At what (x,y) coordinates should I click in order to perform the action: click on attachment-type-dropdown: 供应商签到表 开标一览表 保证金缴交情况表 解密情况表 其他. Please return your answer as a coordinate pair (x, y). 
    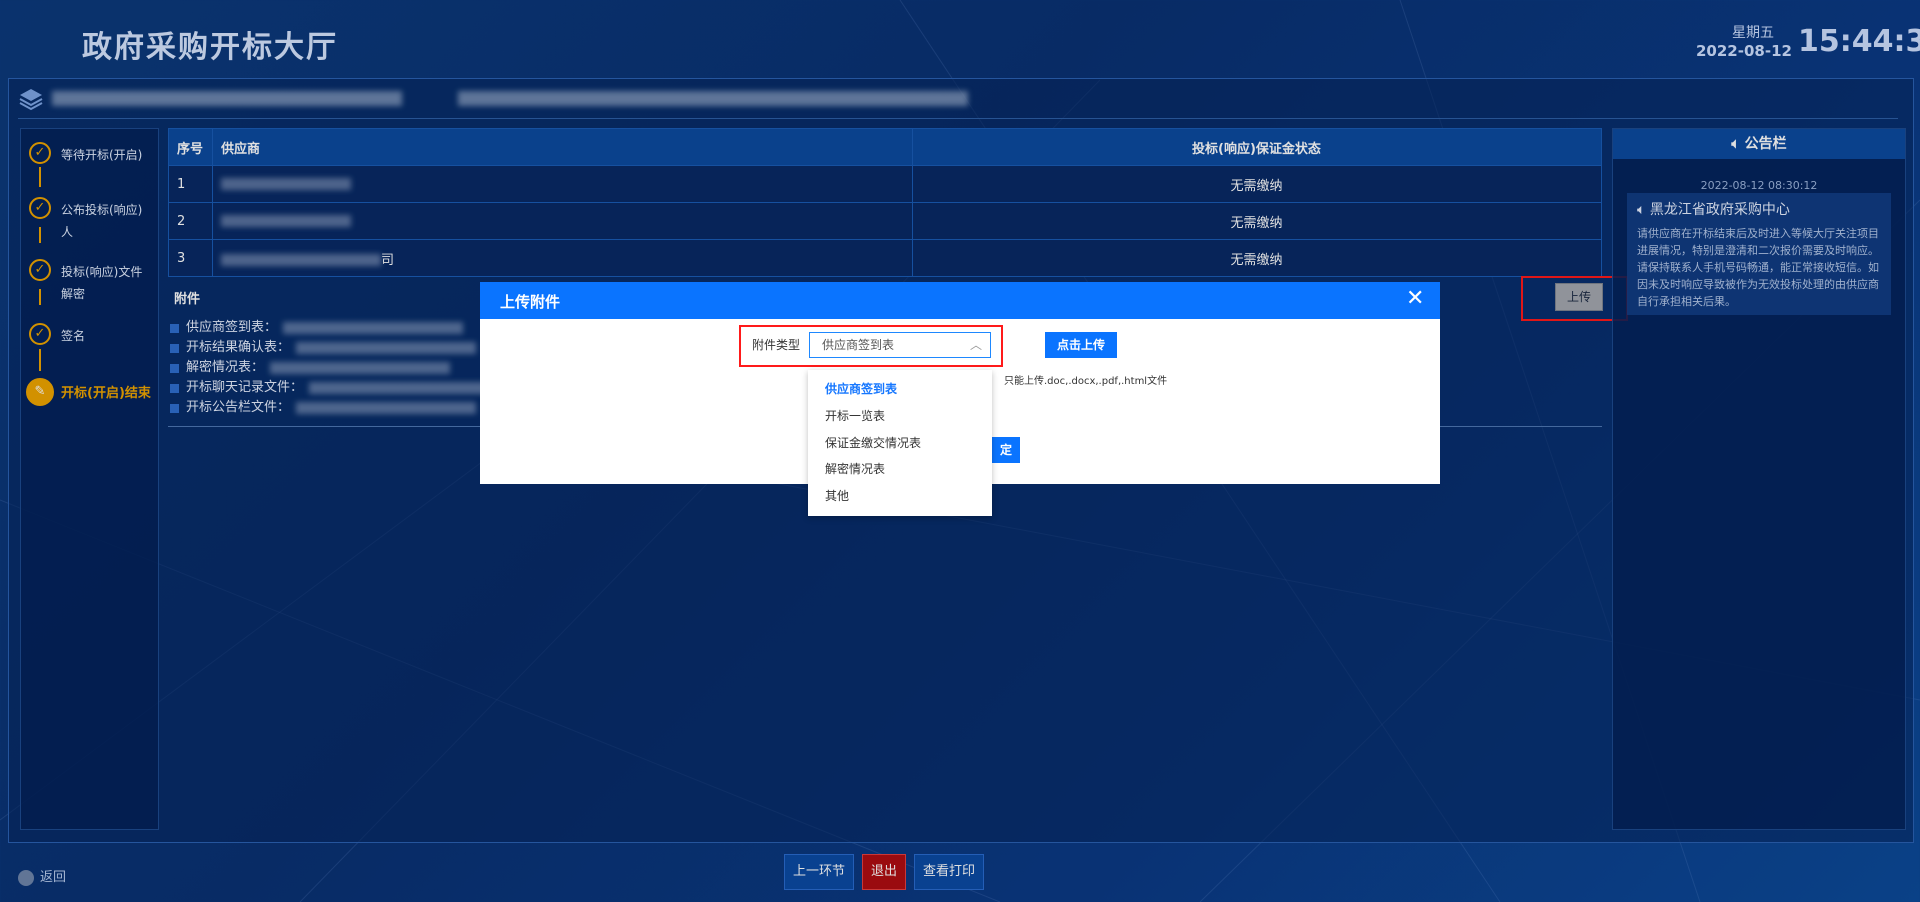
    Looking at the image, I should click on (900, 443).